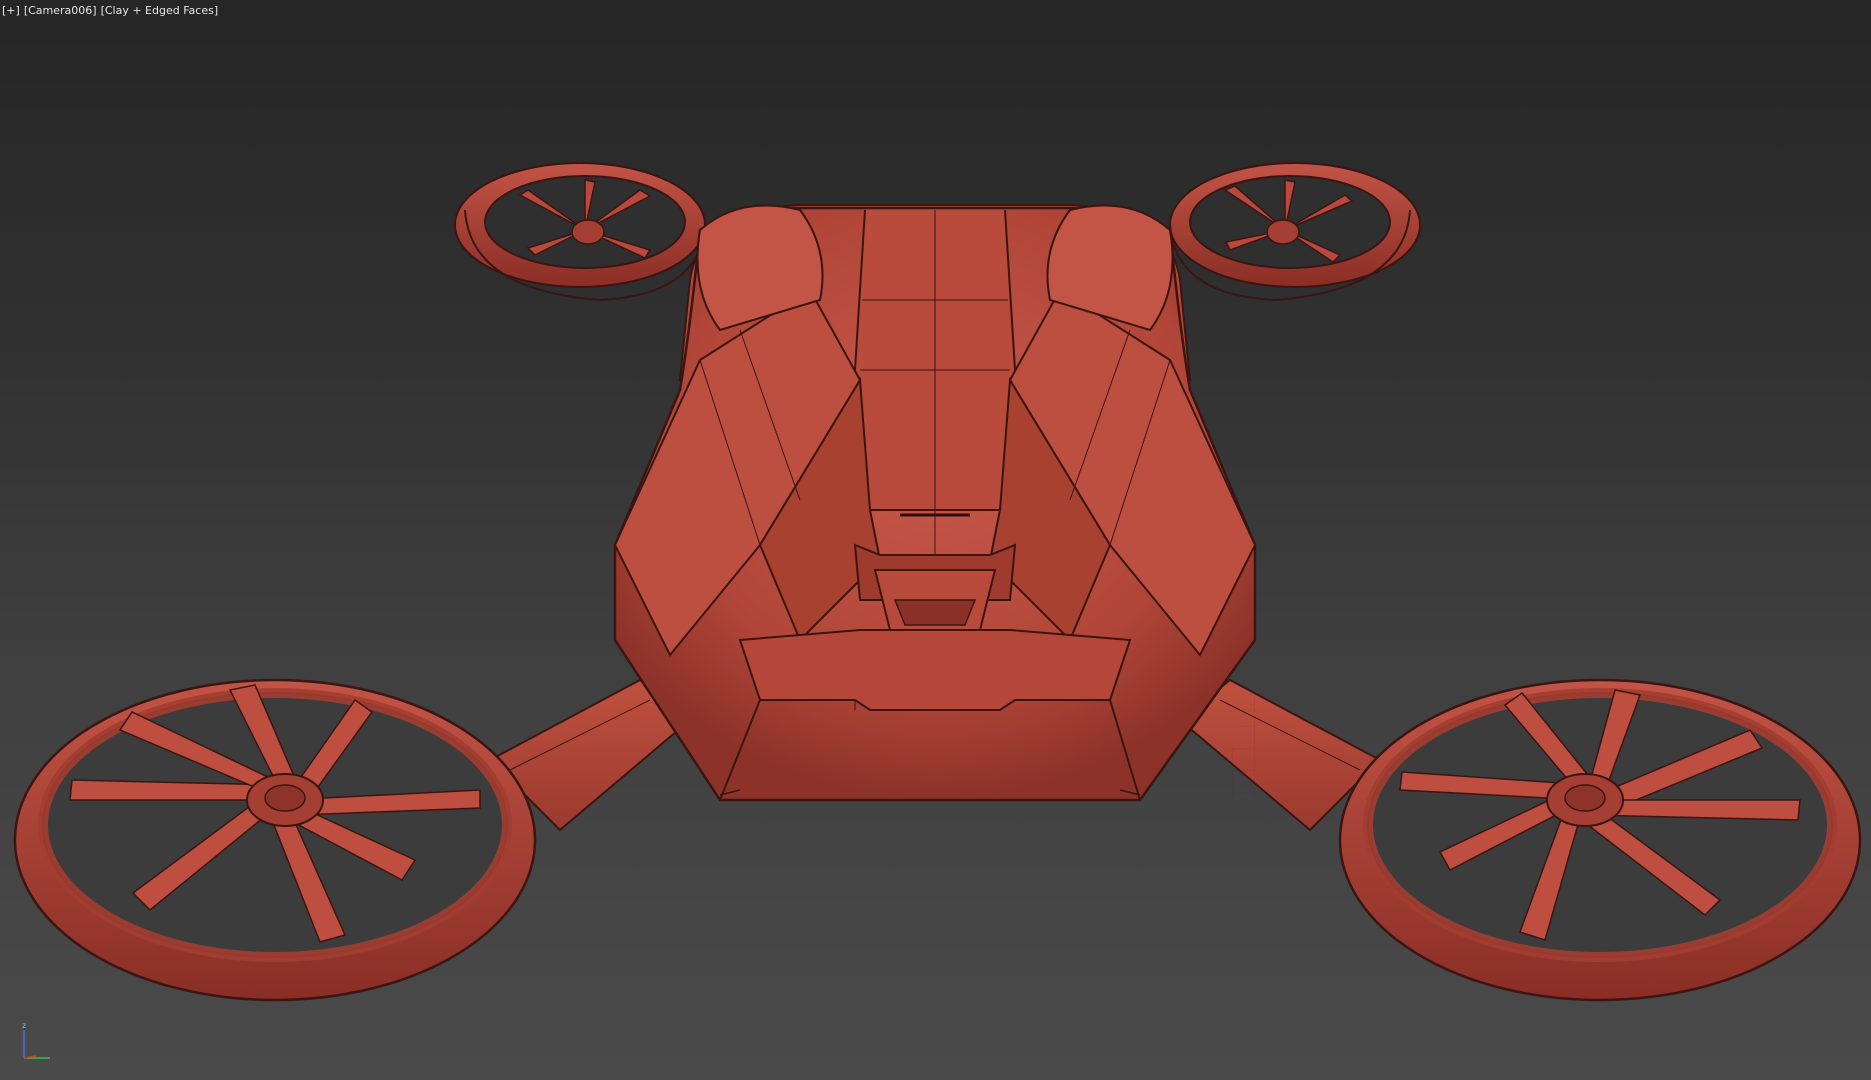 The height and width of the screenshot is (1080, 1871). I want to click on front-left-rotor, so click(275, 840).